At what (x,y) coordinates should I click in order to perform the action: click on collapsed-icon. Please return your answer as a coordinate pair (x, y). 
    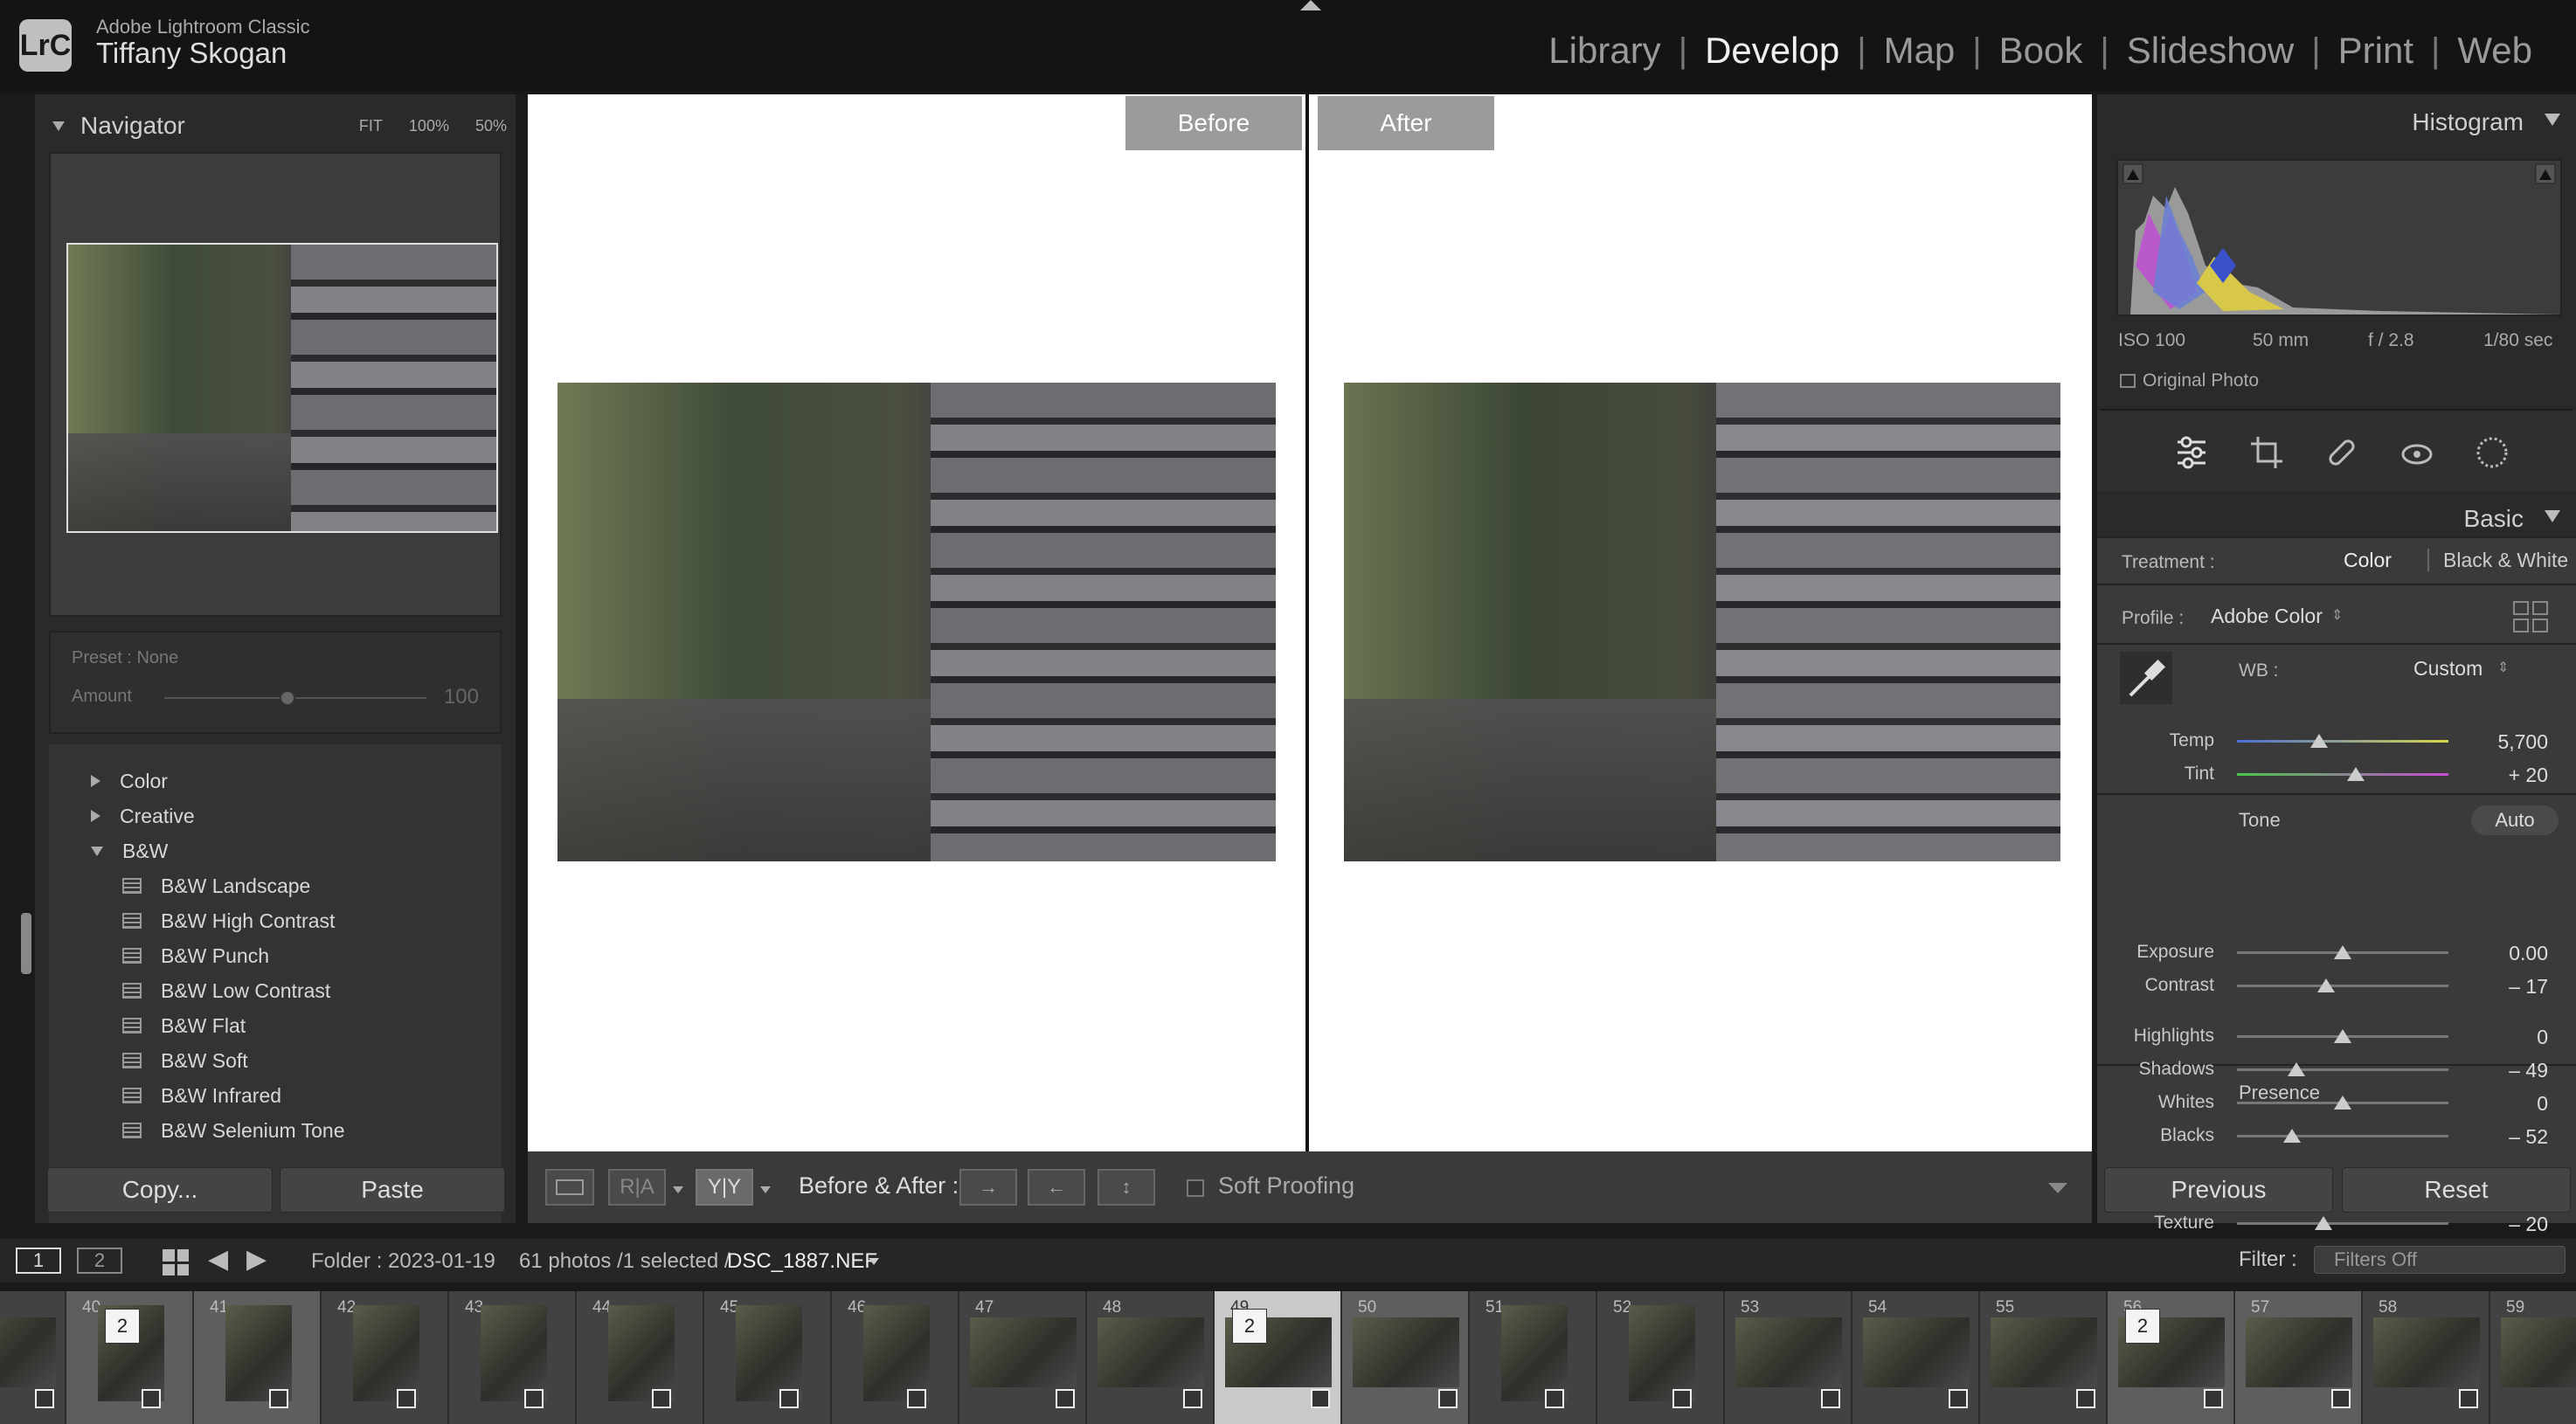
    Looking at the image, I should click on (95, 781).